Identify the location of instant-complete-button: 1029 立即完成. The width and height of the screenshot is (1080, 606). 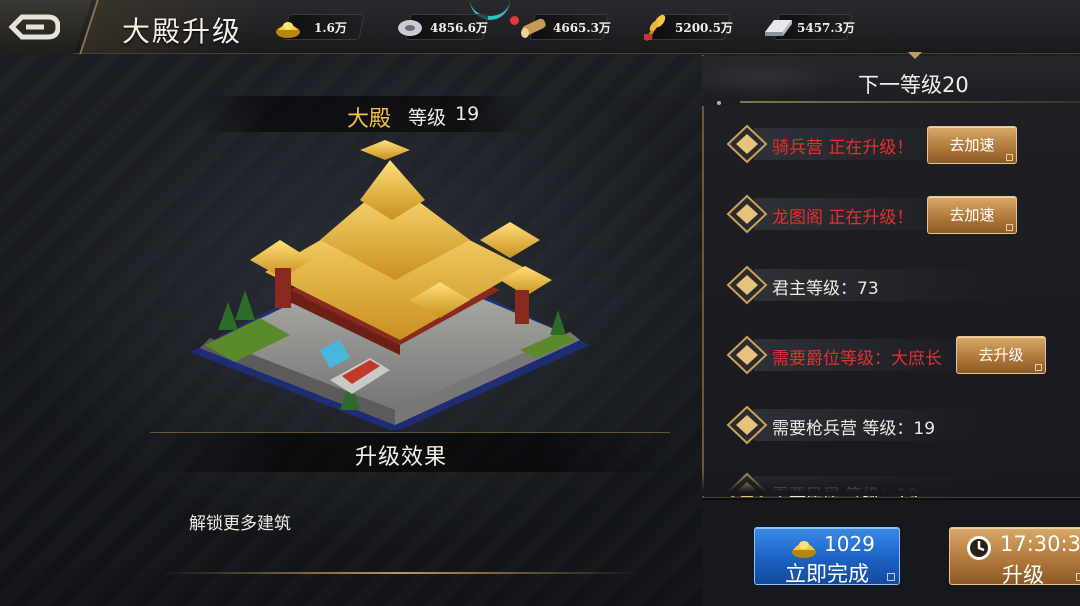
(827, 556).